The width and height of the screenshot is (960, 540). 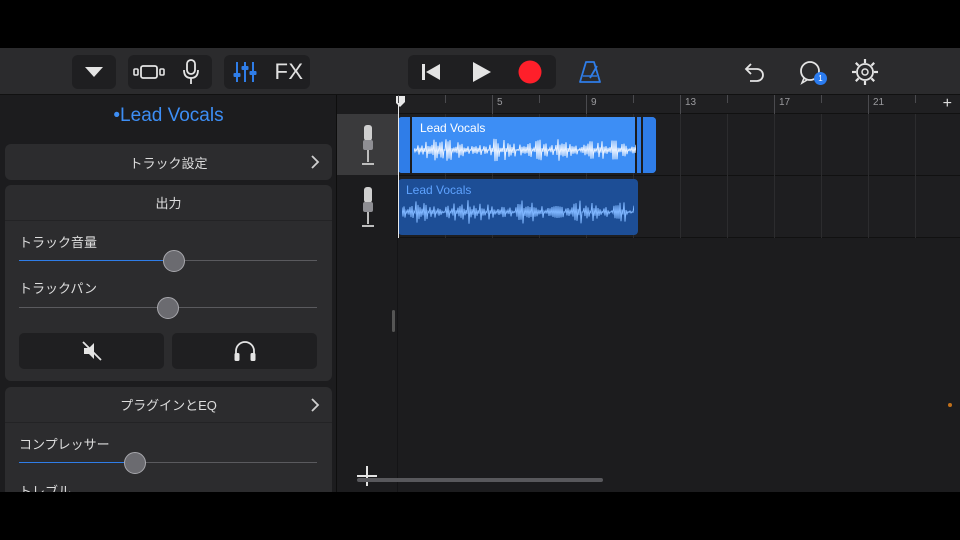 I want to click on undo-icon, so click(x=754, y=72).